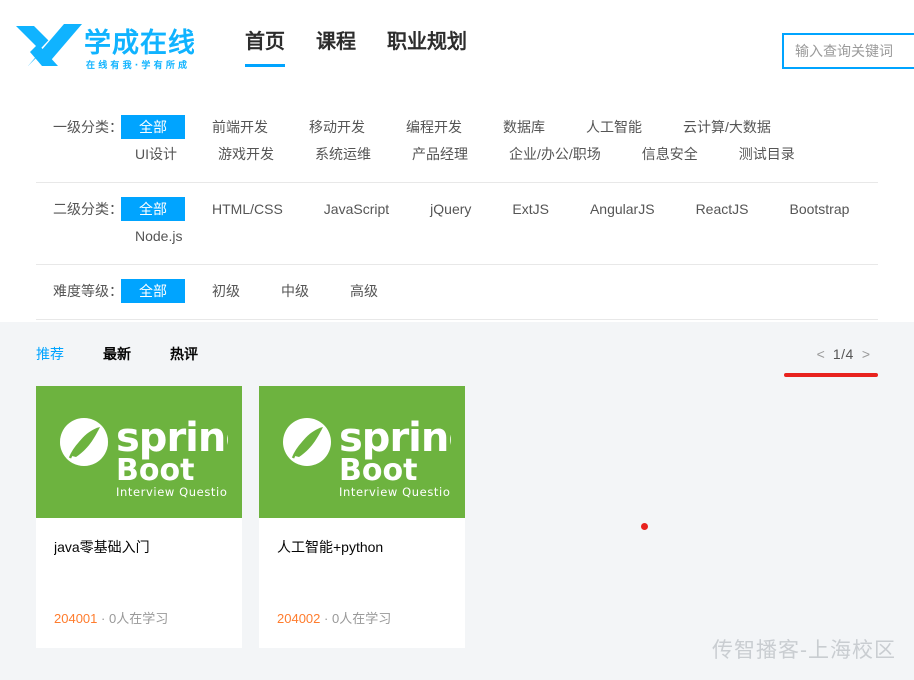 The image size is (914, 680). Describe the element at coordinates (670, 154) in the screenshot. I see `filter-option-infosec: 信息安全` at that location.